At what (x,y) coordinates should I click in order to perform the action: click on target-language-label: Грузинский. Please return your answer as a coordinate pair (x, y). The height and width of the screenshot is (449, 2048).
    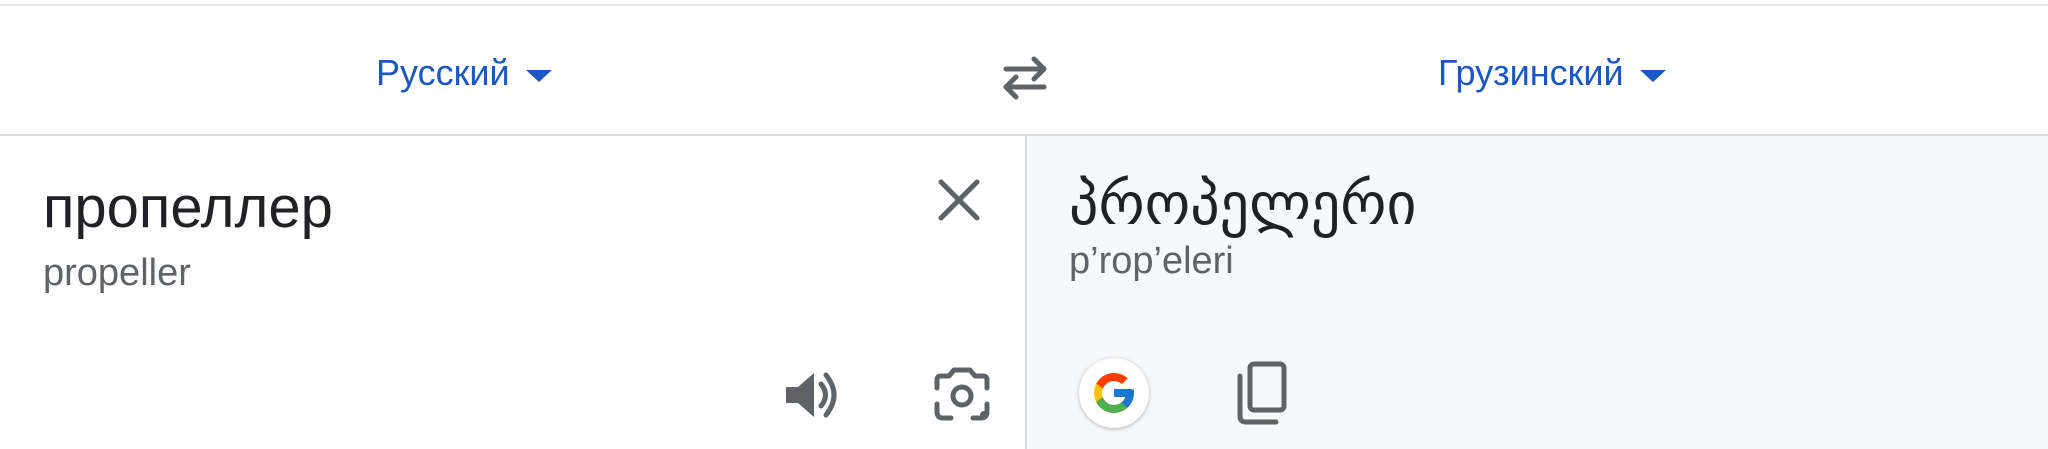
    Looking at the image, I should click on (1531, 72).